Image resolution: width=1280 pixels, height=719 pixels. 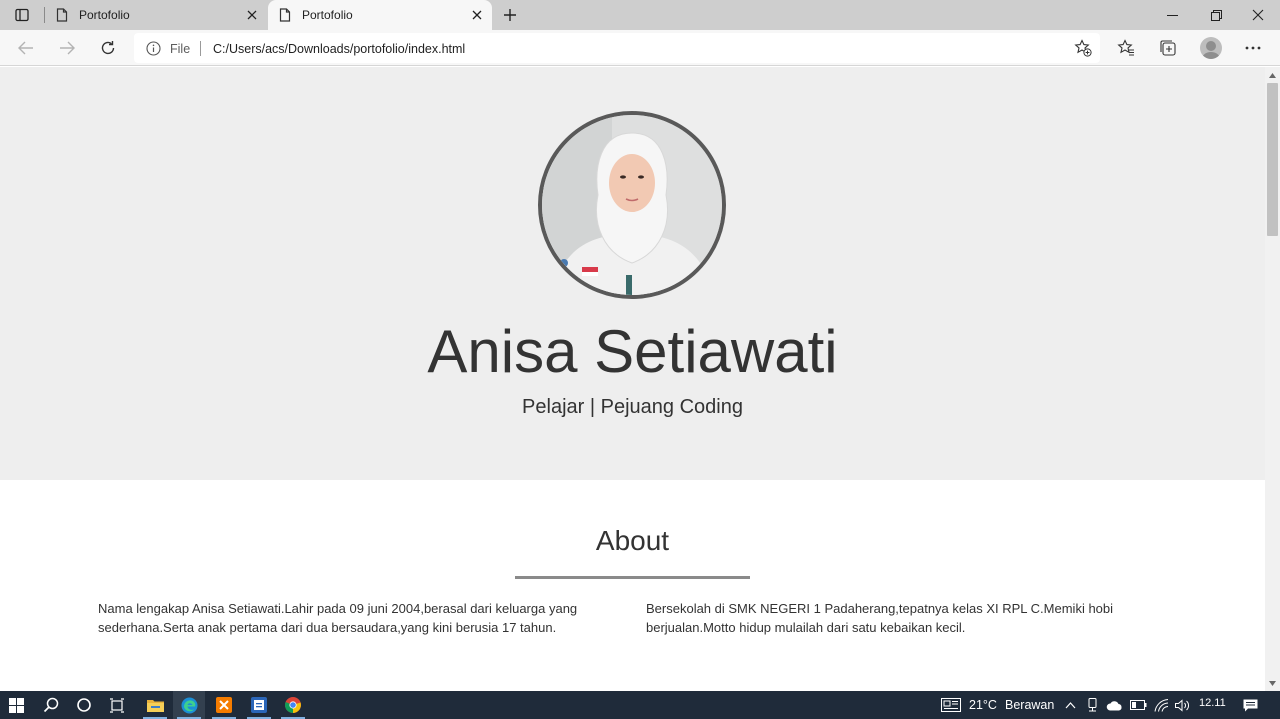 What do you see at coordinates (1172, 15) in the screenshot?
I see `minimize-button` at bounding box center [1172, 15].